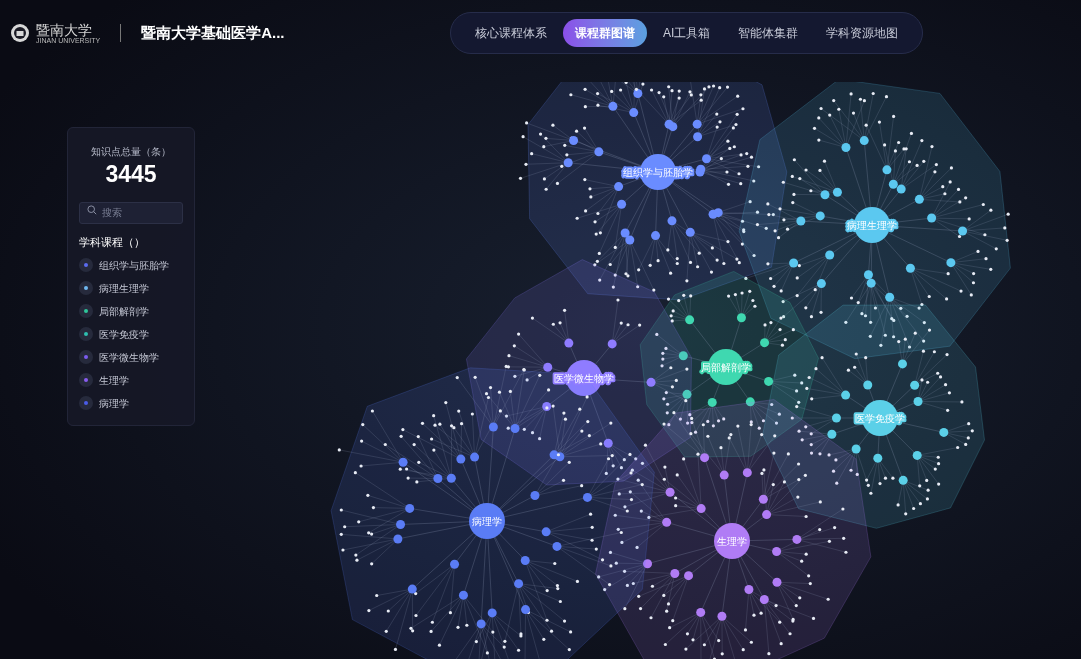  What do you see at coordinates (131, 212) in the screenshot?
I see `search-field: 搜索` at bounding box center [131, 212].